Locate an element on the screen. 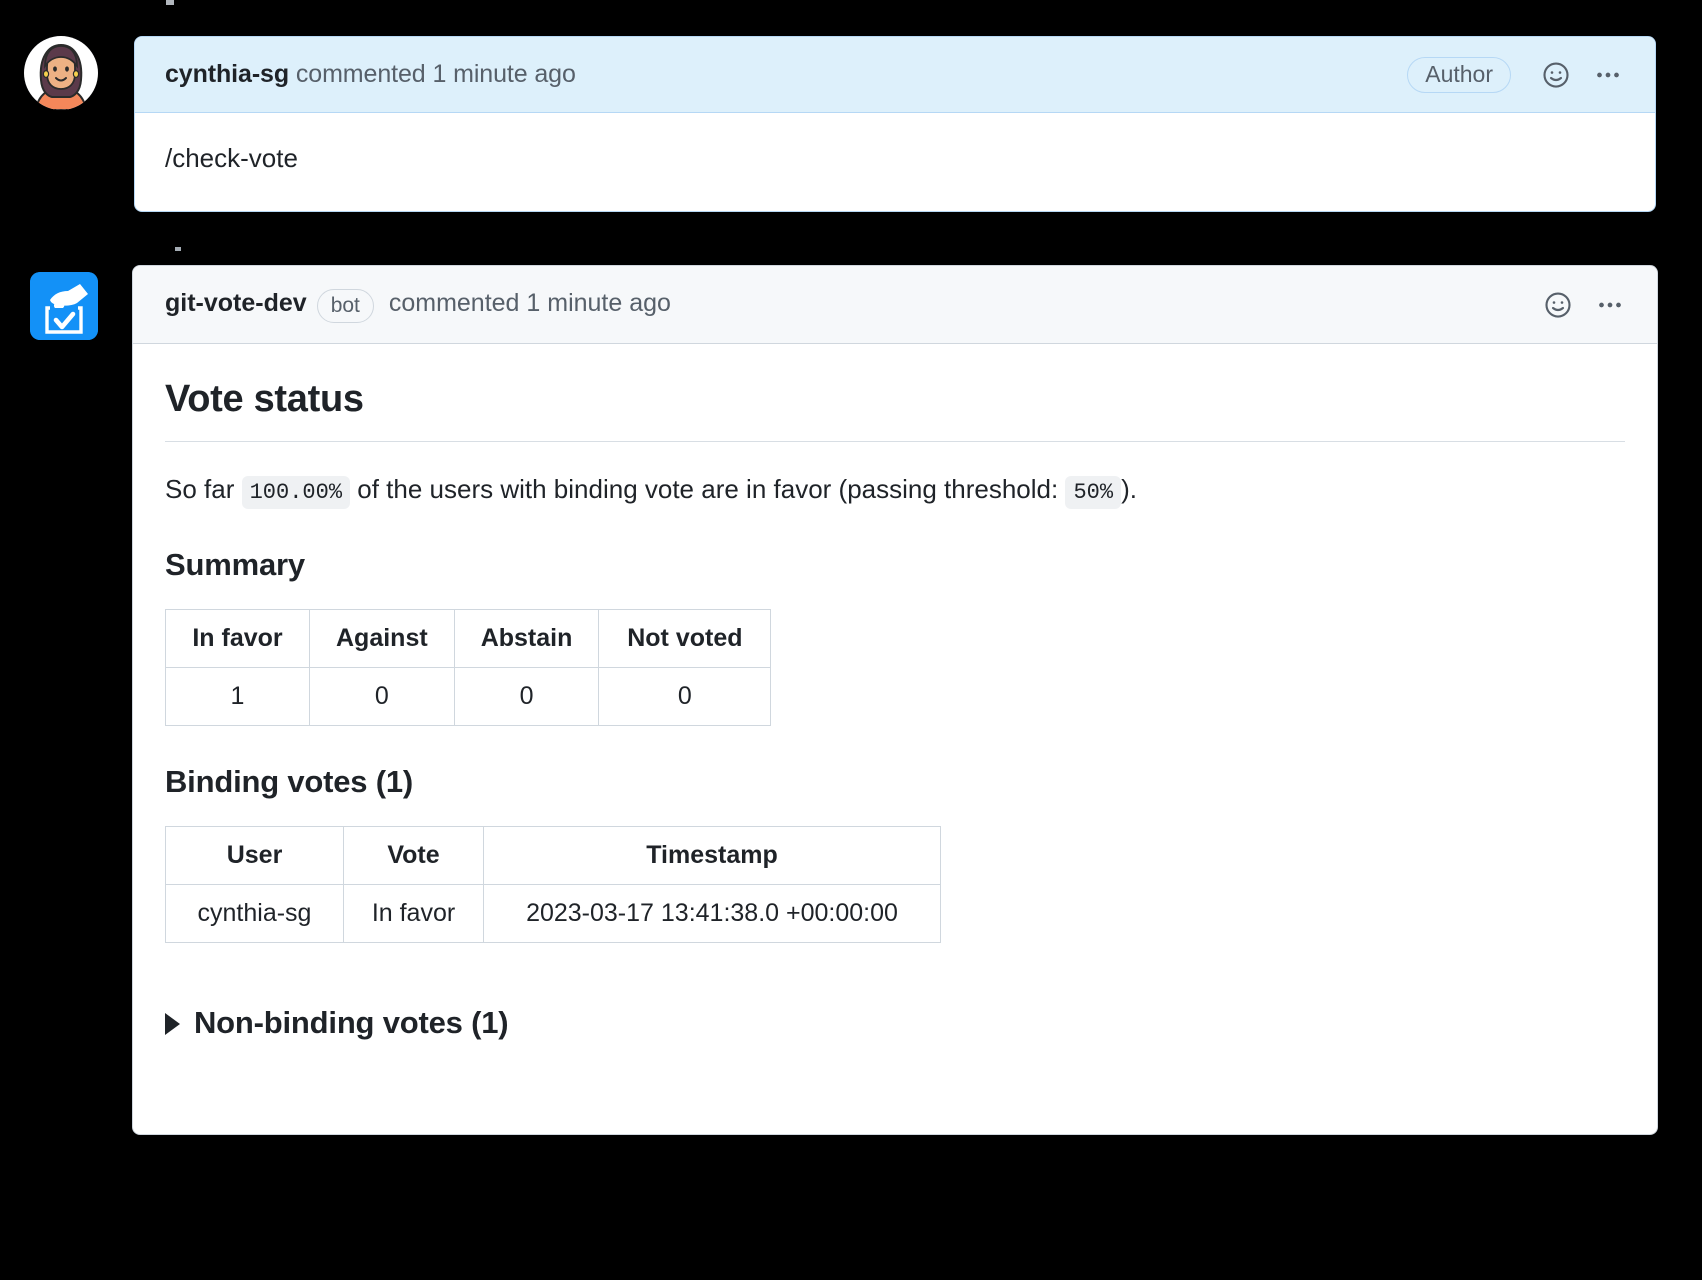 The height and width of the screenshot is (1280, 1702). triangle-right-icon is located at coordinates (172, 1024).